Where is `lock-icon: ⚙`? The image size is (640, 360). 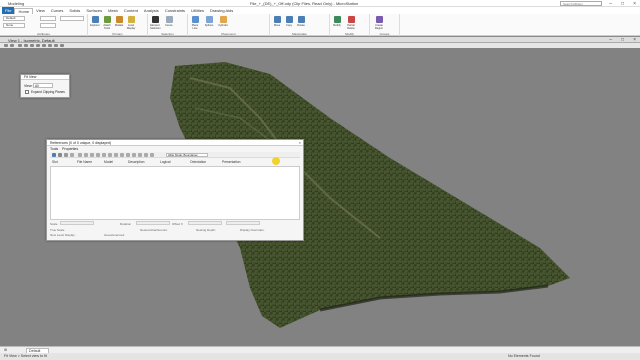 lock-icon: ⚙ is located at coordinates (5, 350).